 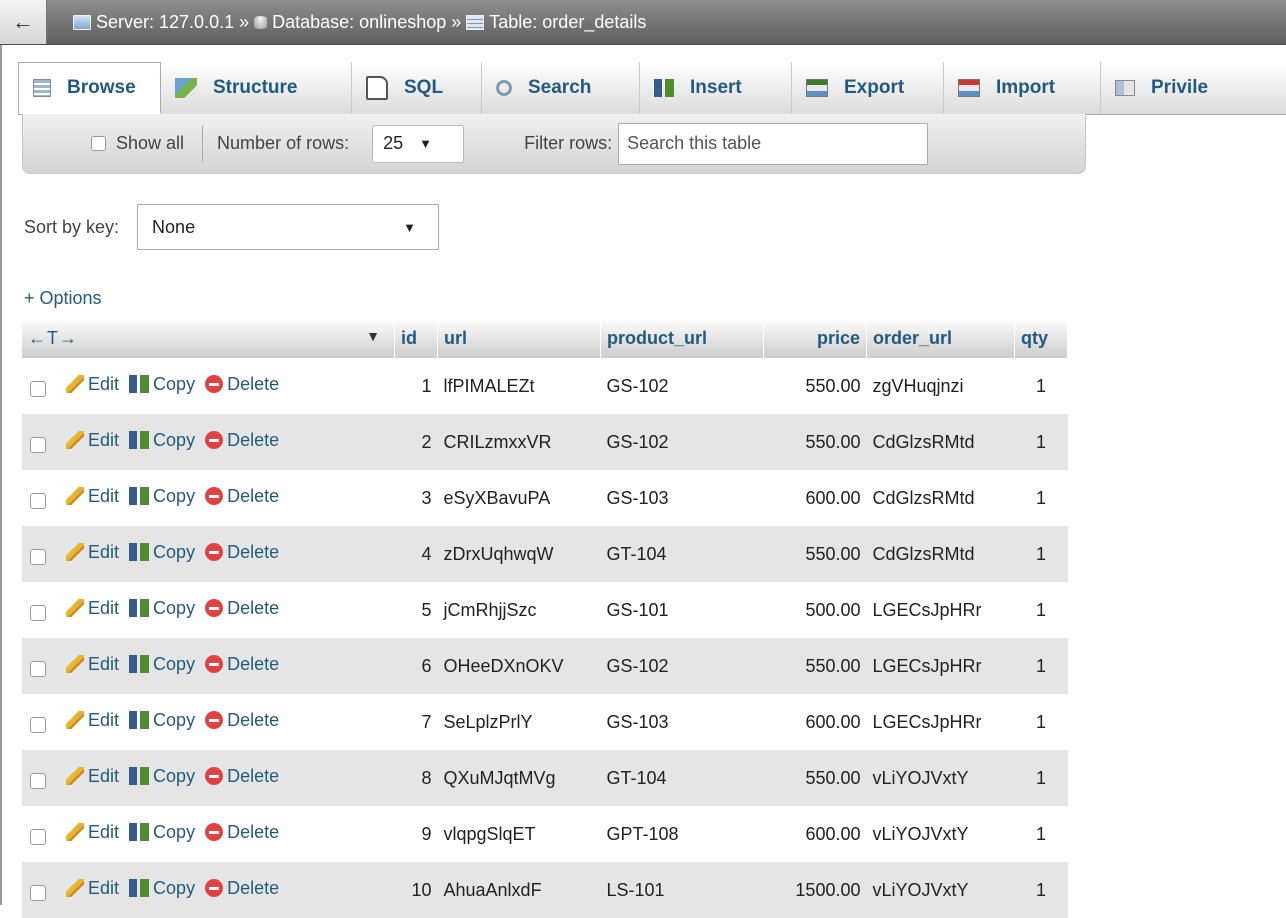 I want to click on cell-url: jCmRhjjSzc, so click(x=519, y=610).